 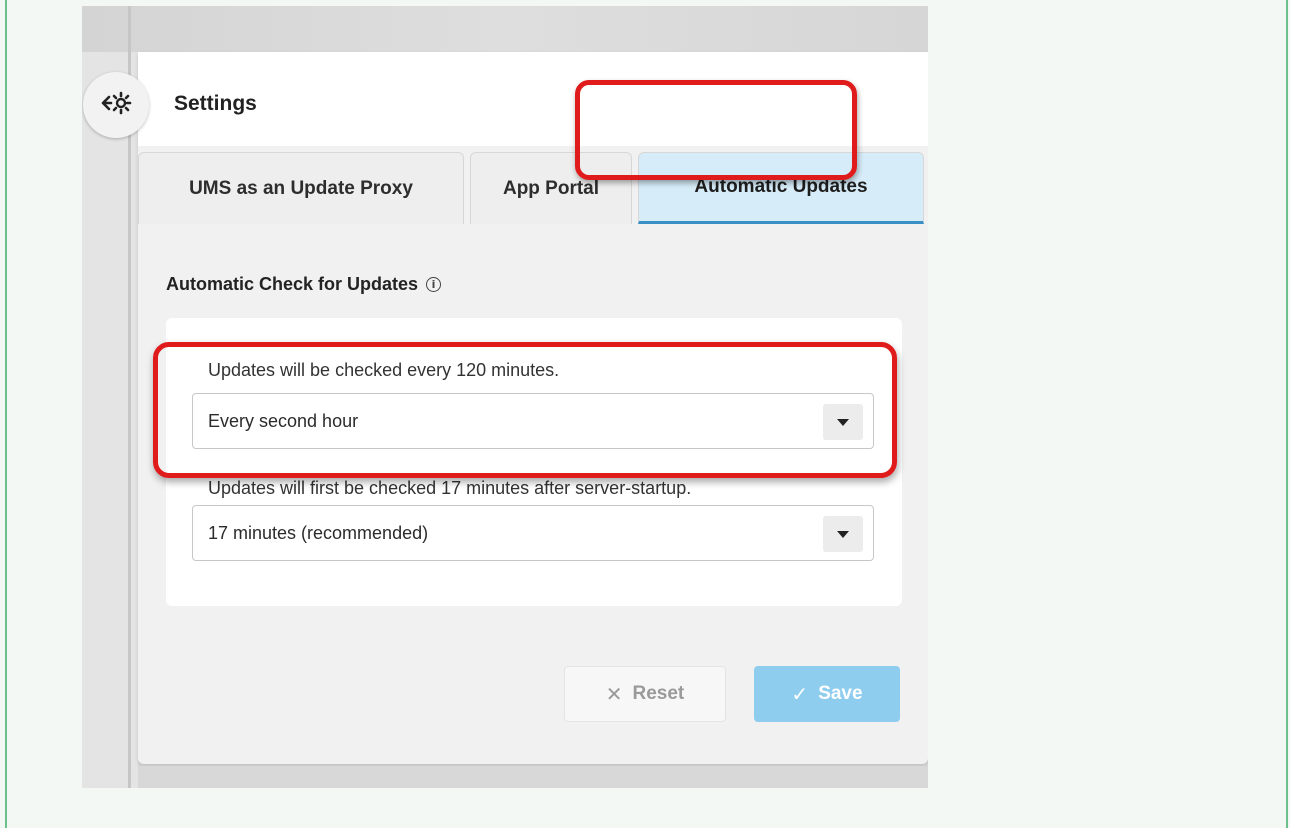 I want to click on section-title: Automatic Check for Updates i, so click(x=304, y=284).